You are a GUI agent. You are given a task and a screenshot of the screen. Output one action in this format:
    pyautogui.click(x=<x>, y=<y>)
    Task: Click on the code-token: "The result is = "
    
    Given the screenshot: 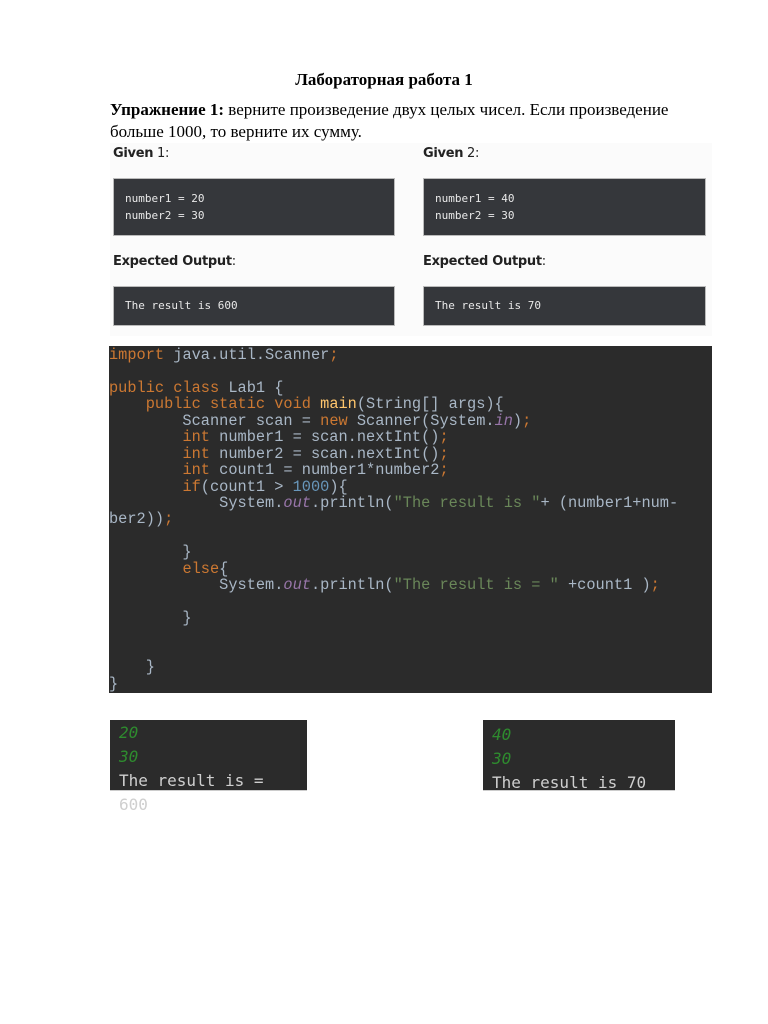 What is the action you would take?
    pyautogui.click(x=476, y=585)
    